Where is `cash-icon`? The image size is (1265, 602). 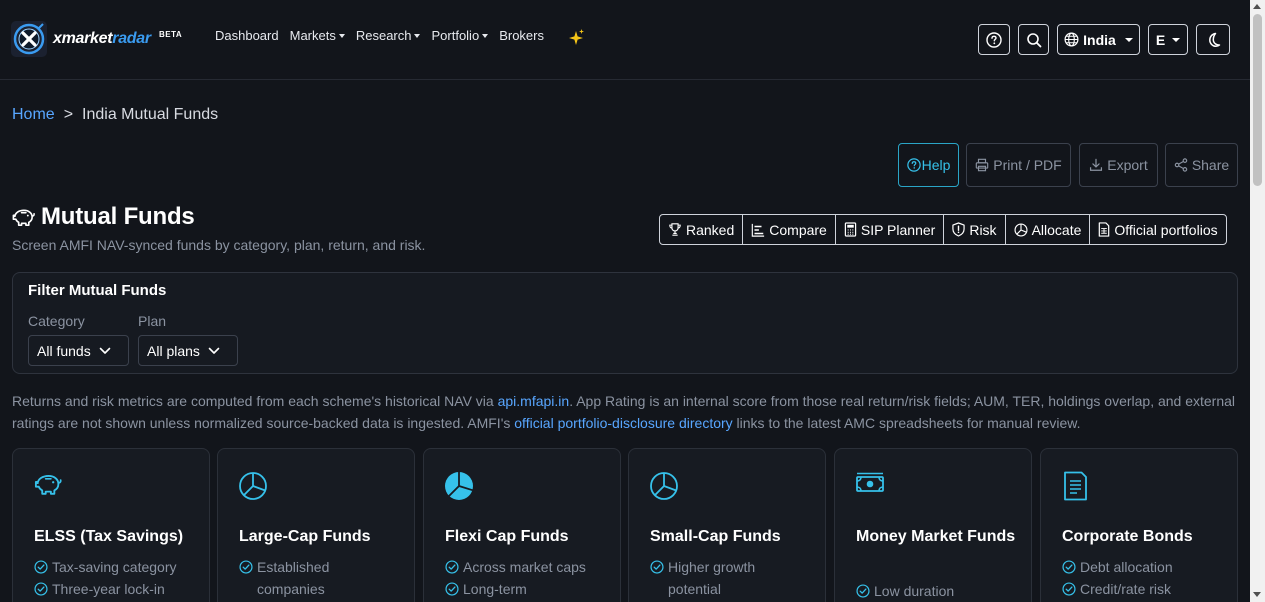
cash-icon is located at coordinates (870, 485).